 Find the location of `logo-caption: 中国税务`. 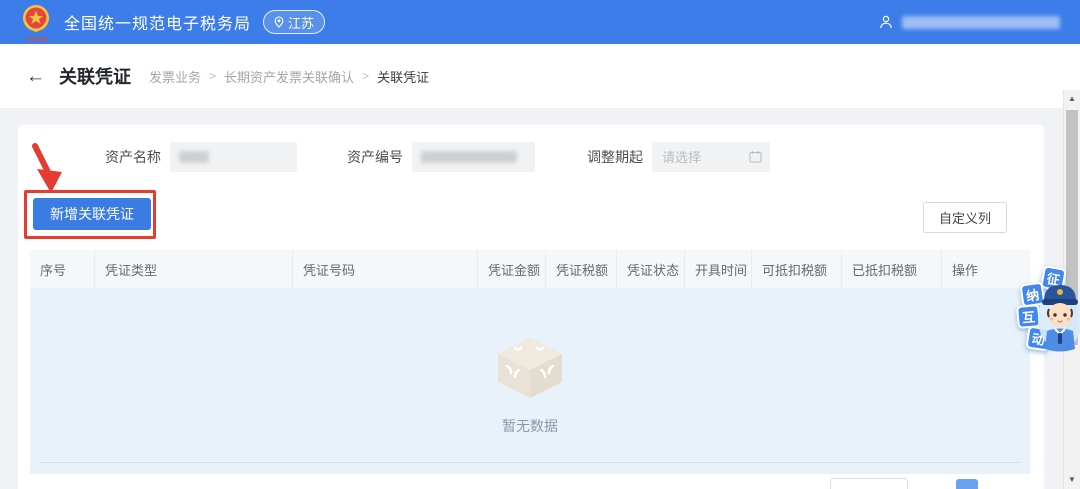

logo-caption: 中国税务 is located at coordinates (37, 40).